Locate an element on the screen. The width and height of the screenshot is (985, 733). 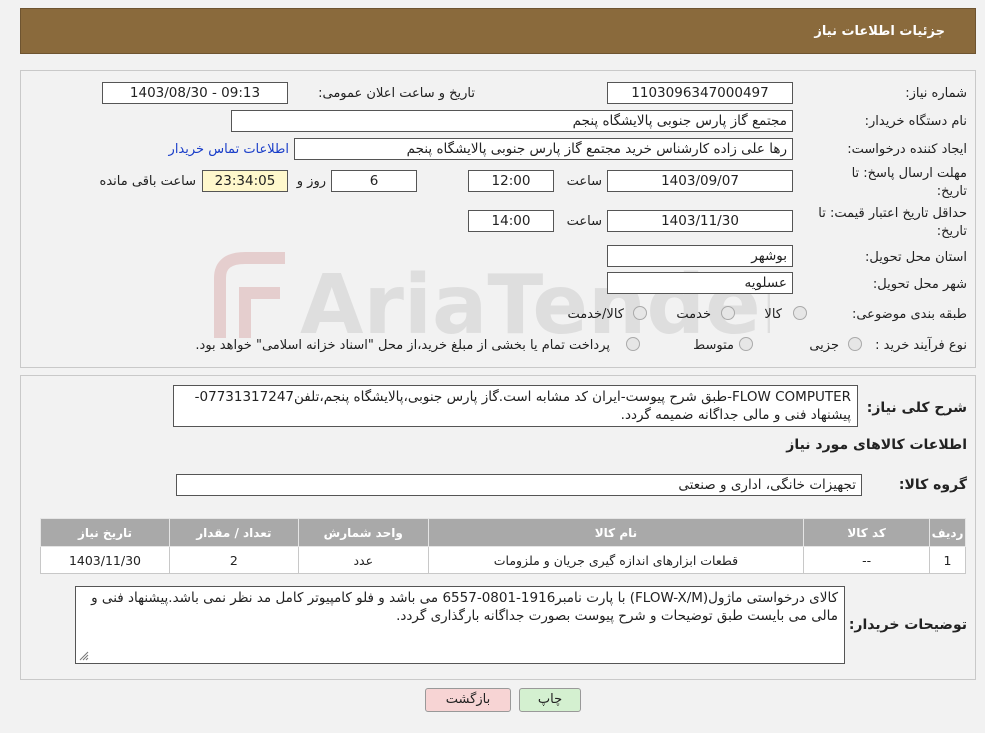
city-label: شهر محل تحویل: is located at coordinates (919, 284).